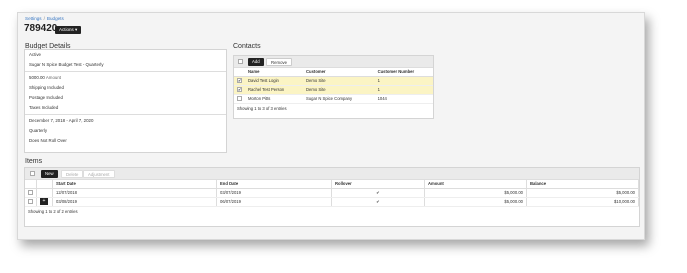 The height and width of the screenshot is (273, 687). I want to click on breadcrumb: Settings / Budgets, so click(44, 18).